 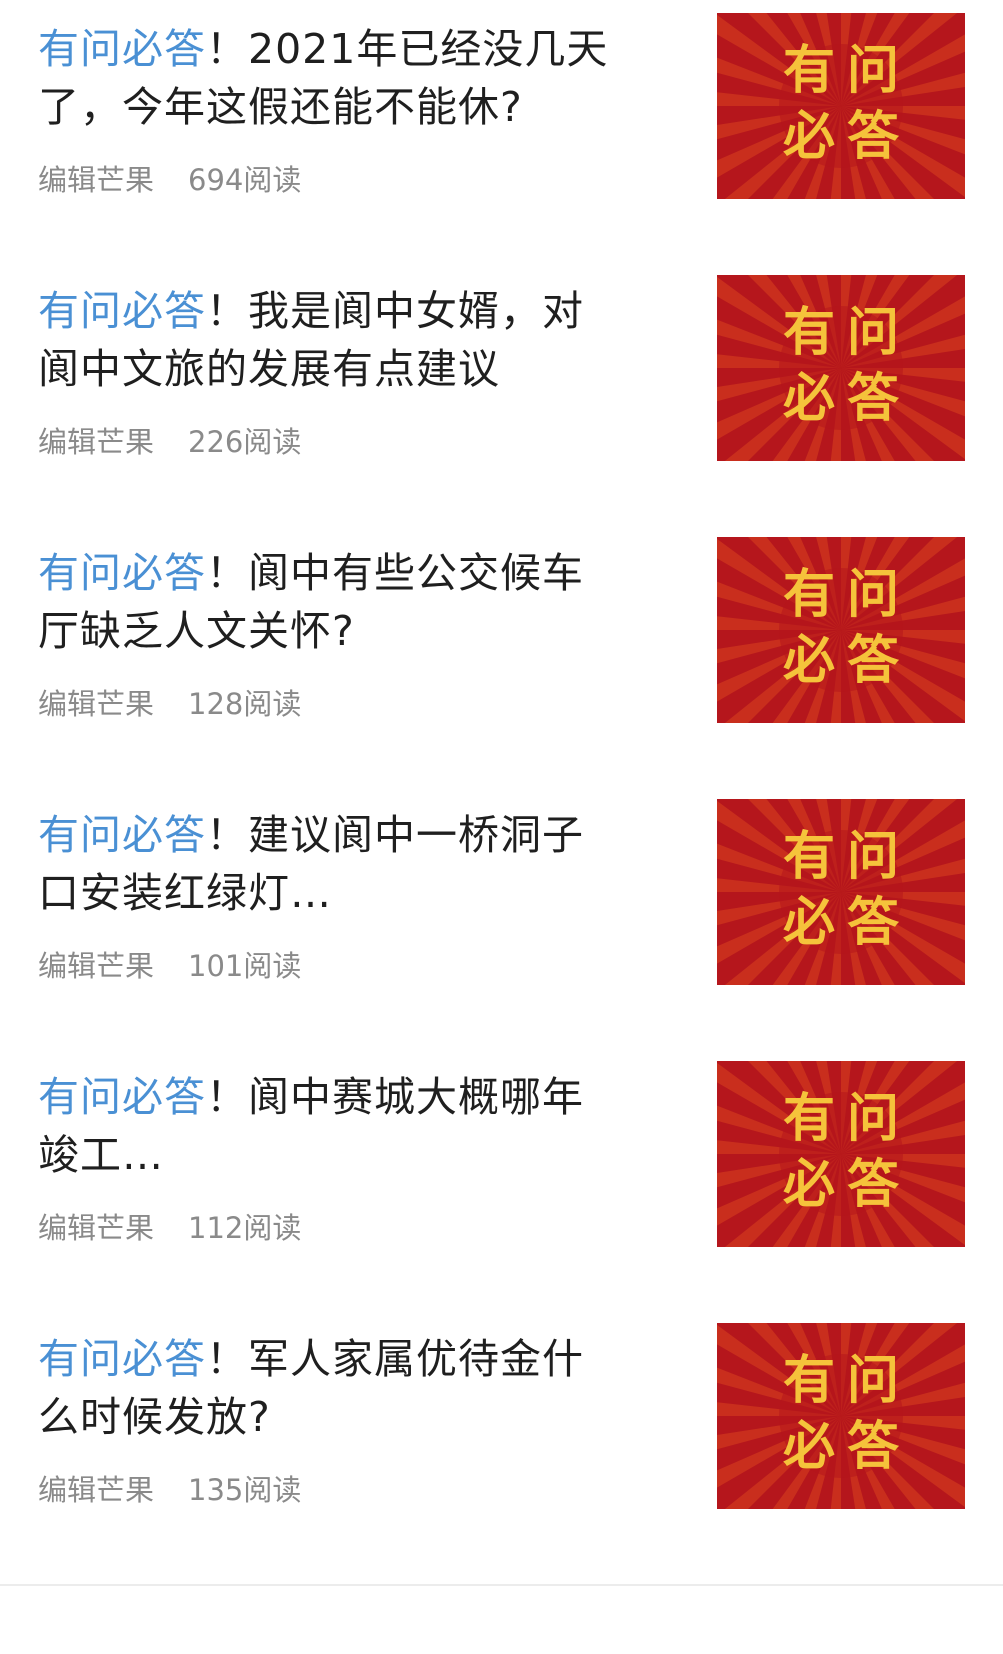 I want to click on article-title: 有问必答！我是阆中女婿，对阆中文旅的发展有点建议, so click(x=328, y=340).